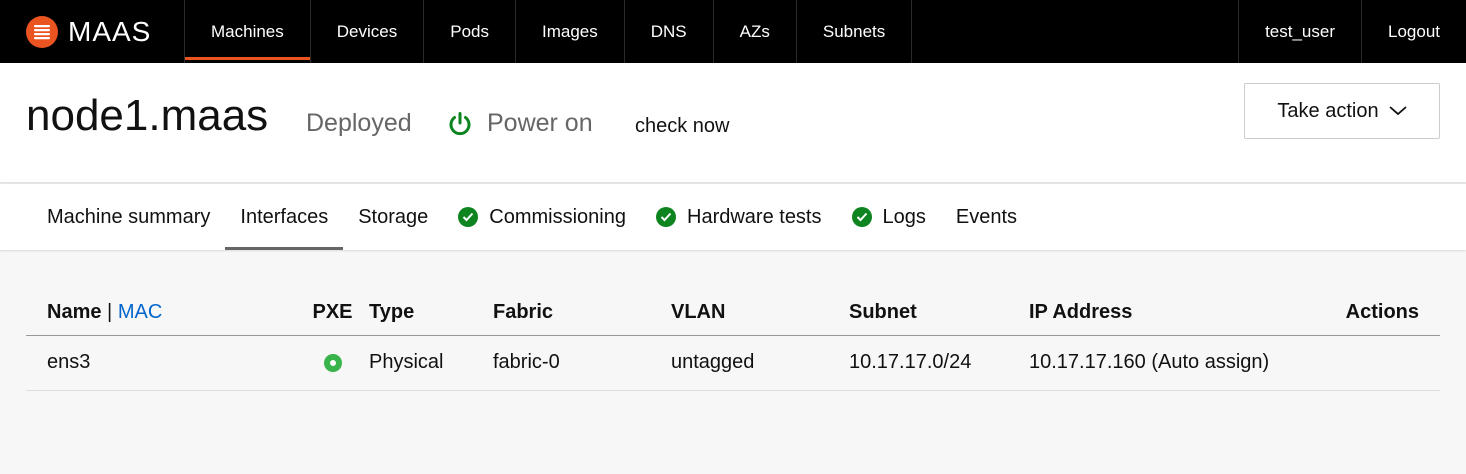 This screenshot has height=474, width=1466. I want to click on column-header-actions: Actions, so click(1384, 313).